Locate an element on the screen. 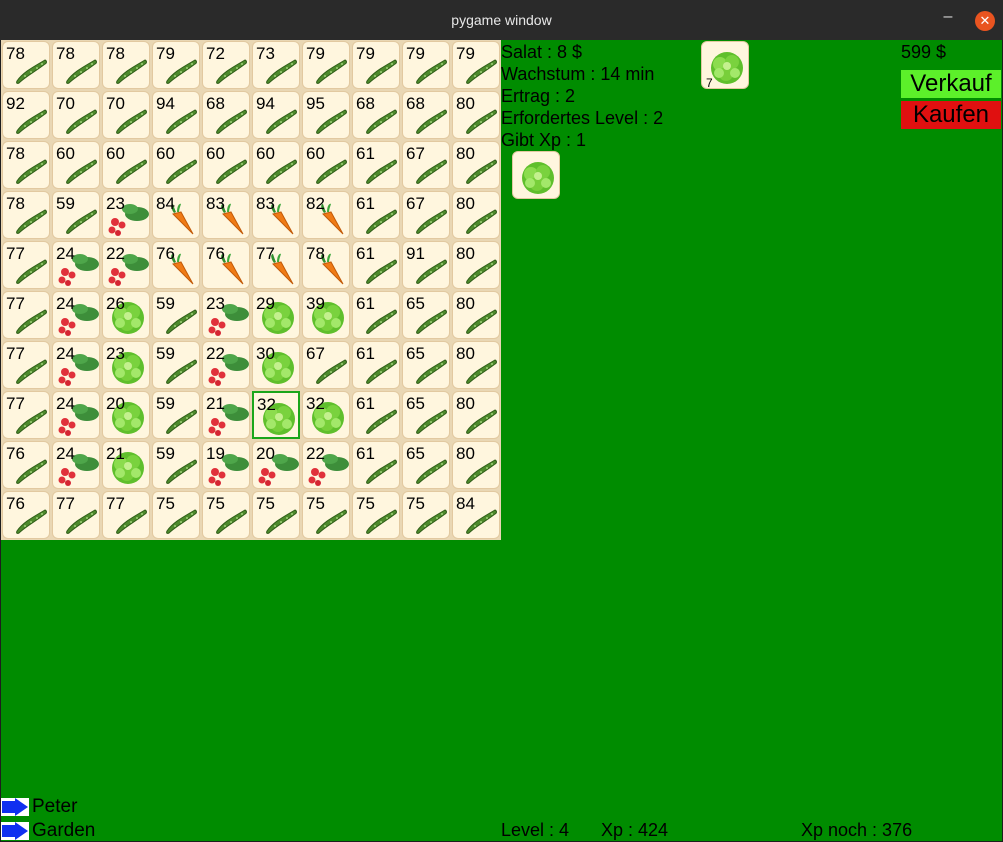 Image resolution: width=1003 pixels, height=842 pixels. field-cell: 73 is located at coordinates (276, 65).